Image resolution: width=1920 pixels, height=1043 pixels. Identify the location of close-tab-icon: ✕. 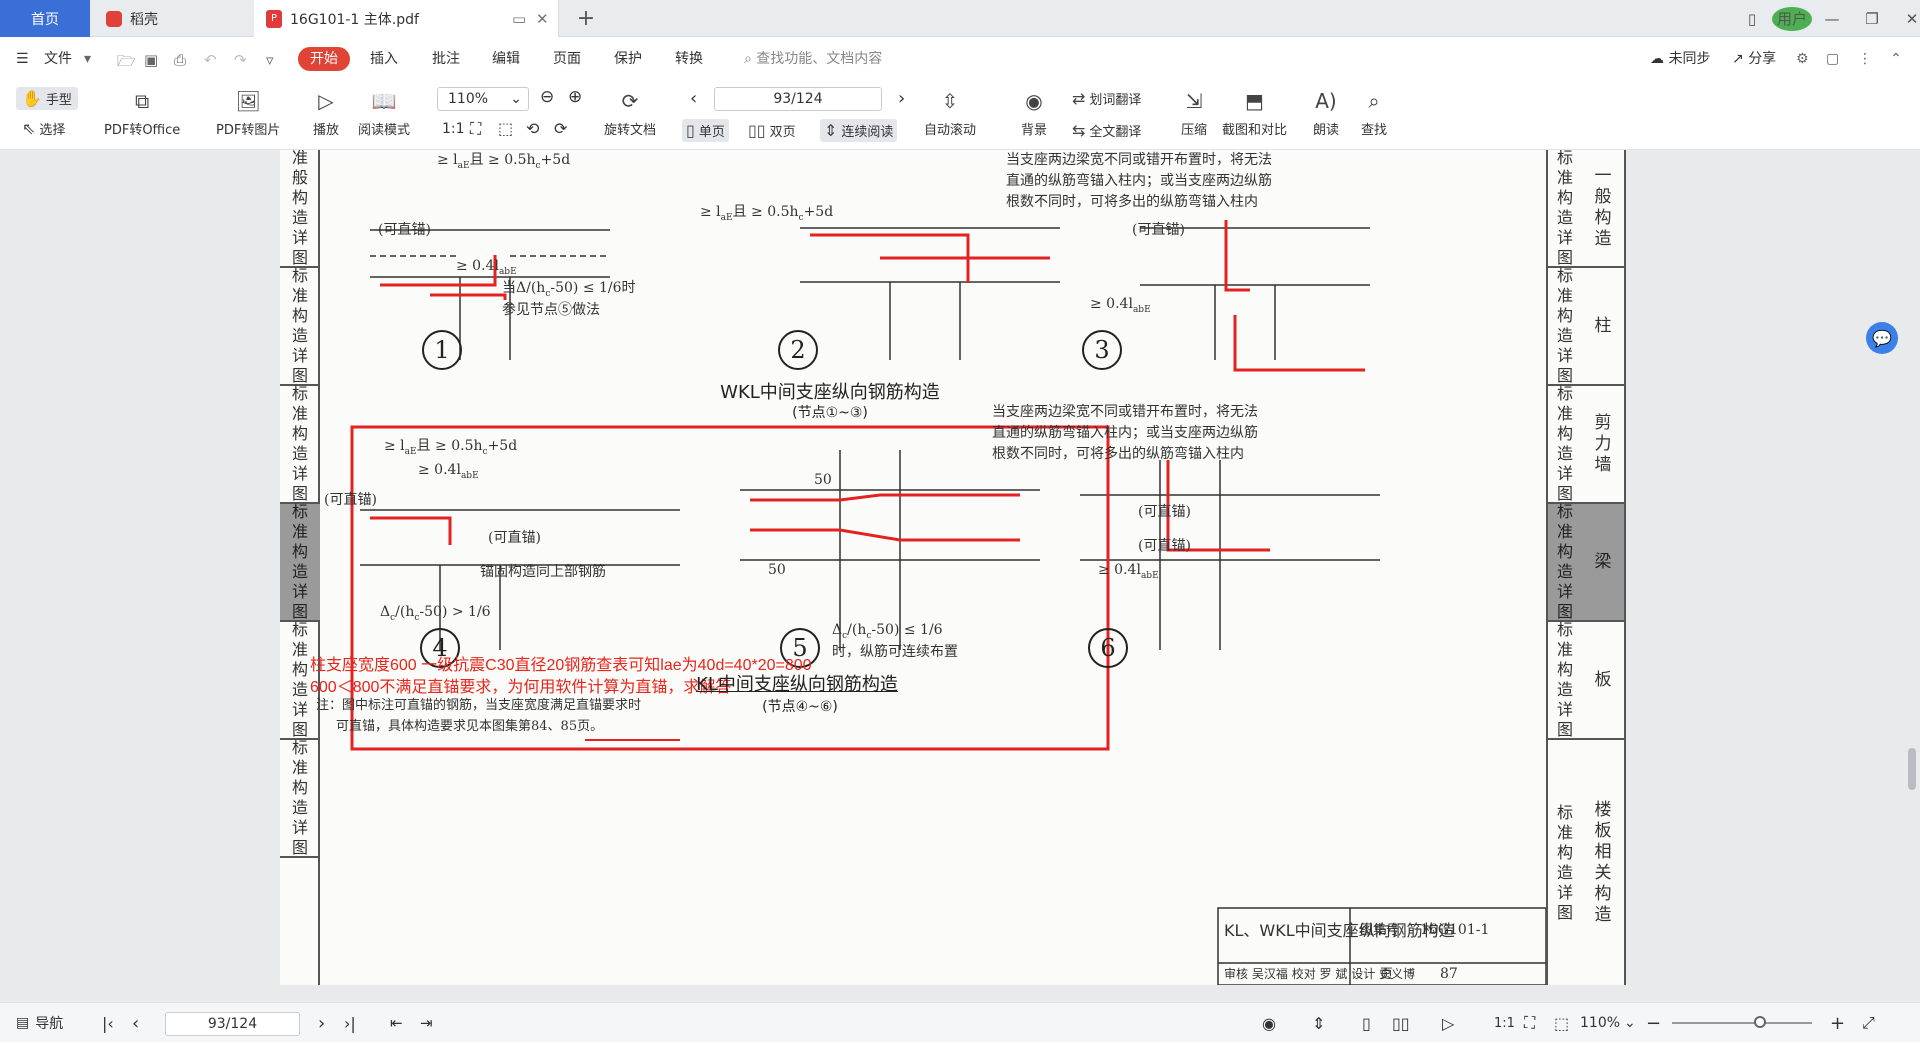
(542, 19).